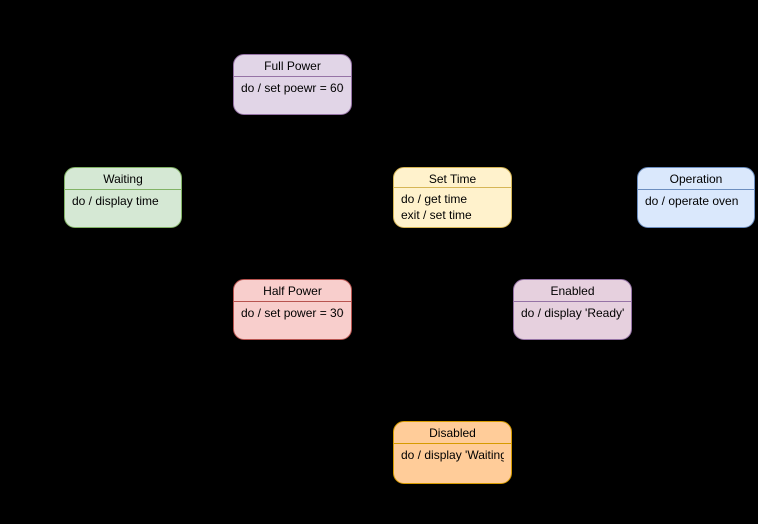 The height and width of the screenshot is (524, 758). What do you see at coordinates (452, 433) in the screenshot?
I see `state-title-disabled: Disabled` at bounding box center [452, 433].